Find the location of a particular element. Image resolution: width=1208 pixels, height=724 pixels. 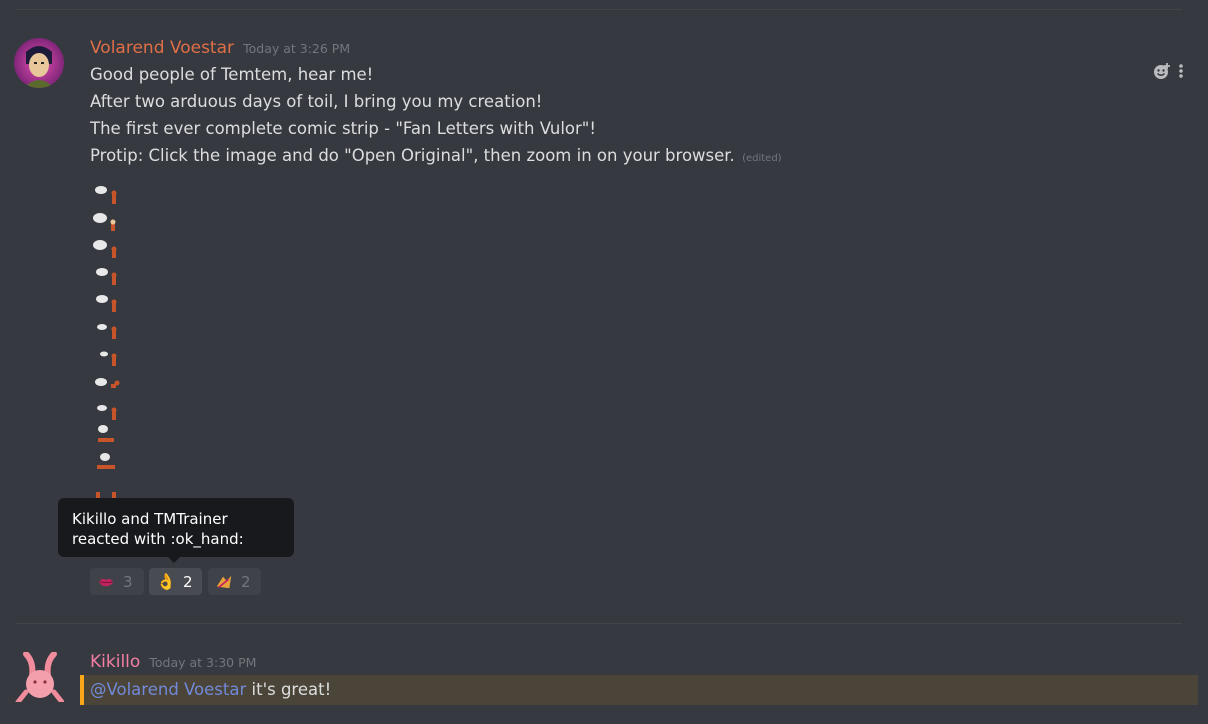

message-header: Kikillo Today at 3:30 PM is located at coordinates (173, 662).